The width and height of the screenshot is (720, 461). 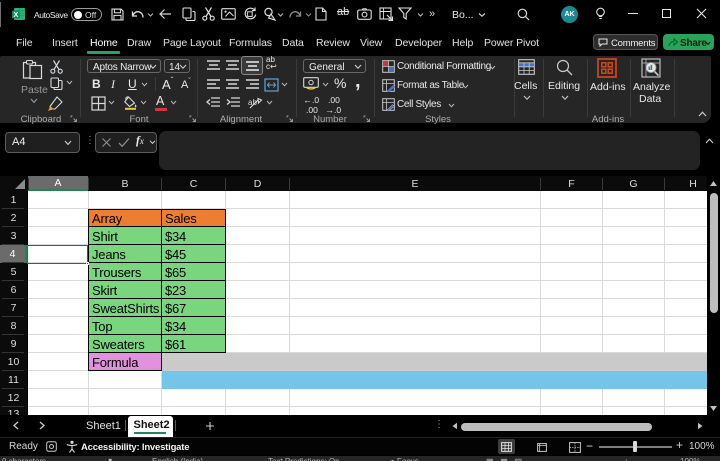 I want to click on svg-text: ab, so click(x=252, y=102).